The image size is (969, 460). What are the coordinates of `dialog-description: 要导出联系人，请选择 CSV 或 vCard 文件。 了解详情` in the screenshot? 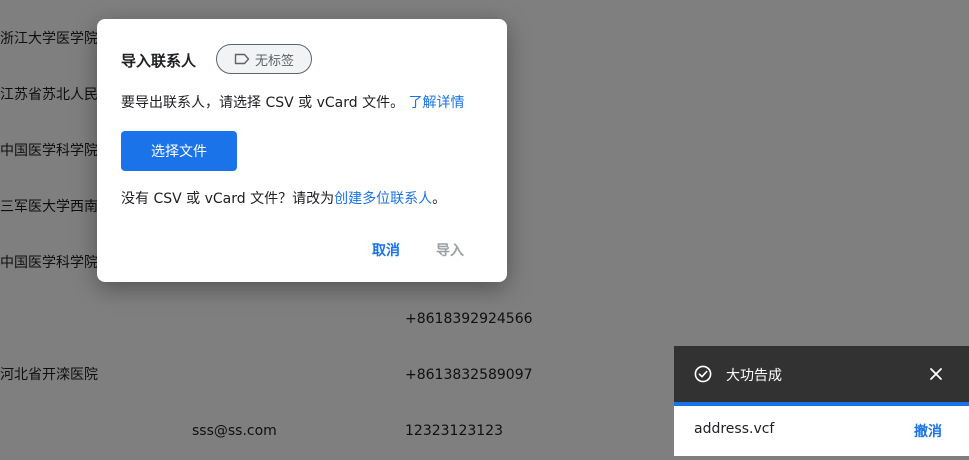 It's located at (293, 102).